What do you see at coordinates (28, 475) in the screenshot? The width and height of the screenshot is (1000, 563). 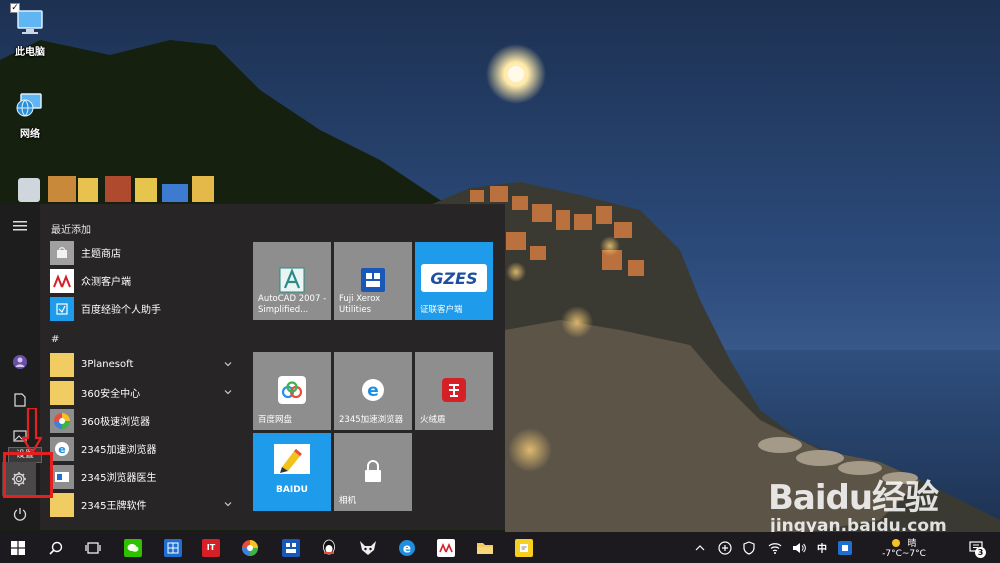 I see `annotation-highlight-box` at bounding box center [28, 475].